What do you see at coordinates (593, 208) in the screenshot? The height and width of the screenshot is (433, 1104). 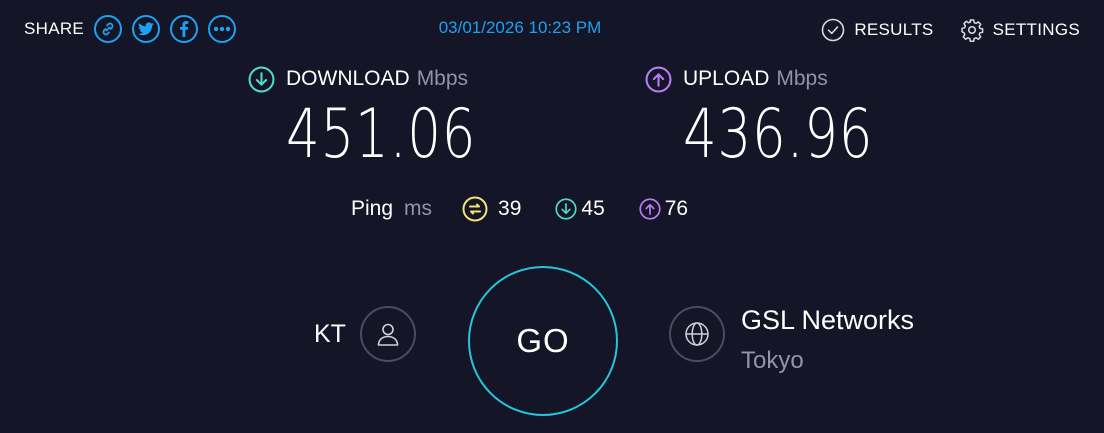 I see `ping-download-value: 45` at bounding box center [593, 208].